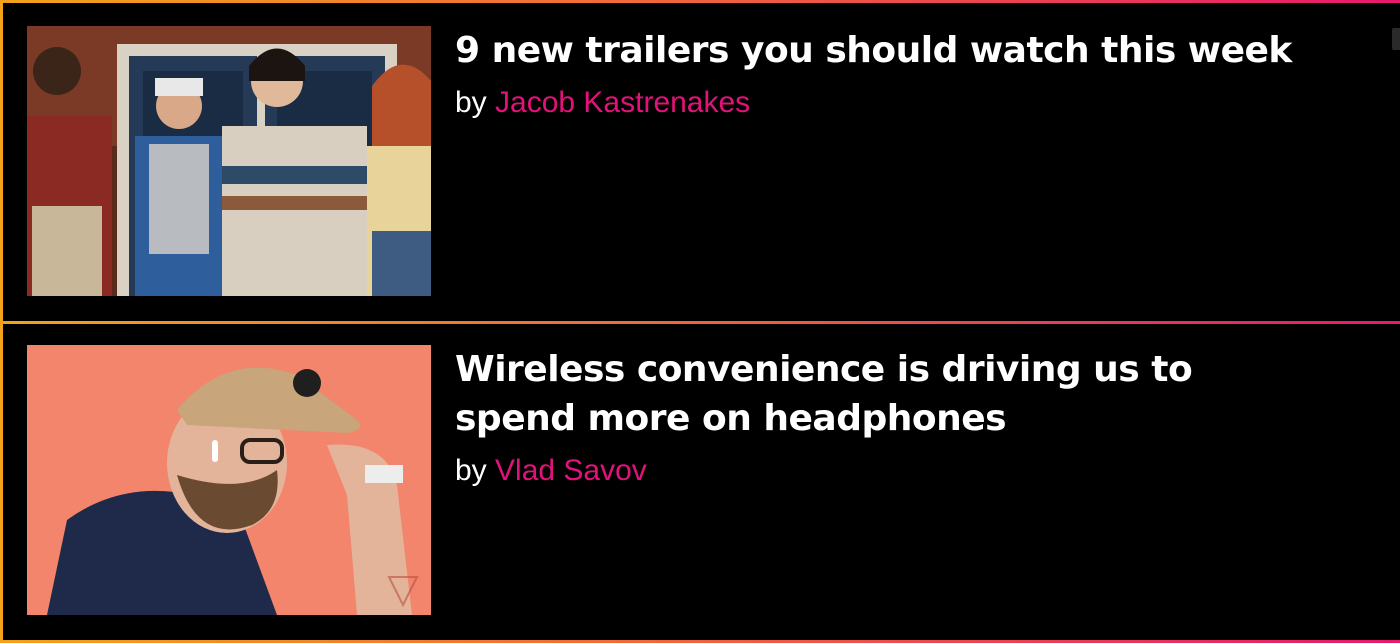 The width and height of the screenshot is (1400, 643). I want to click on photo-group-of-kids-icon, so click(229, 161).